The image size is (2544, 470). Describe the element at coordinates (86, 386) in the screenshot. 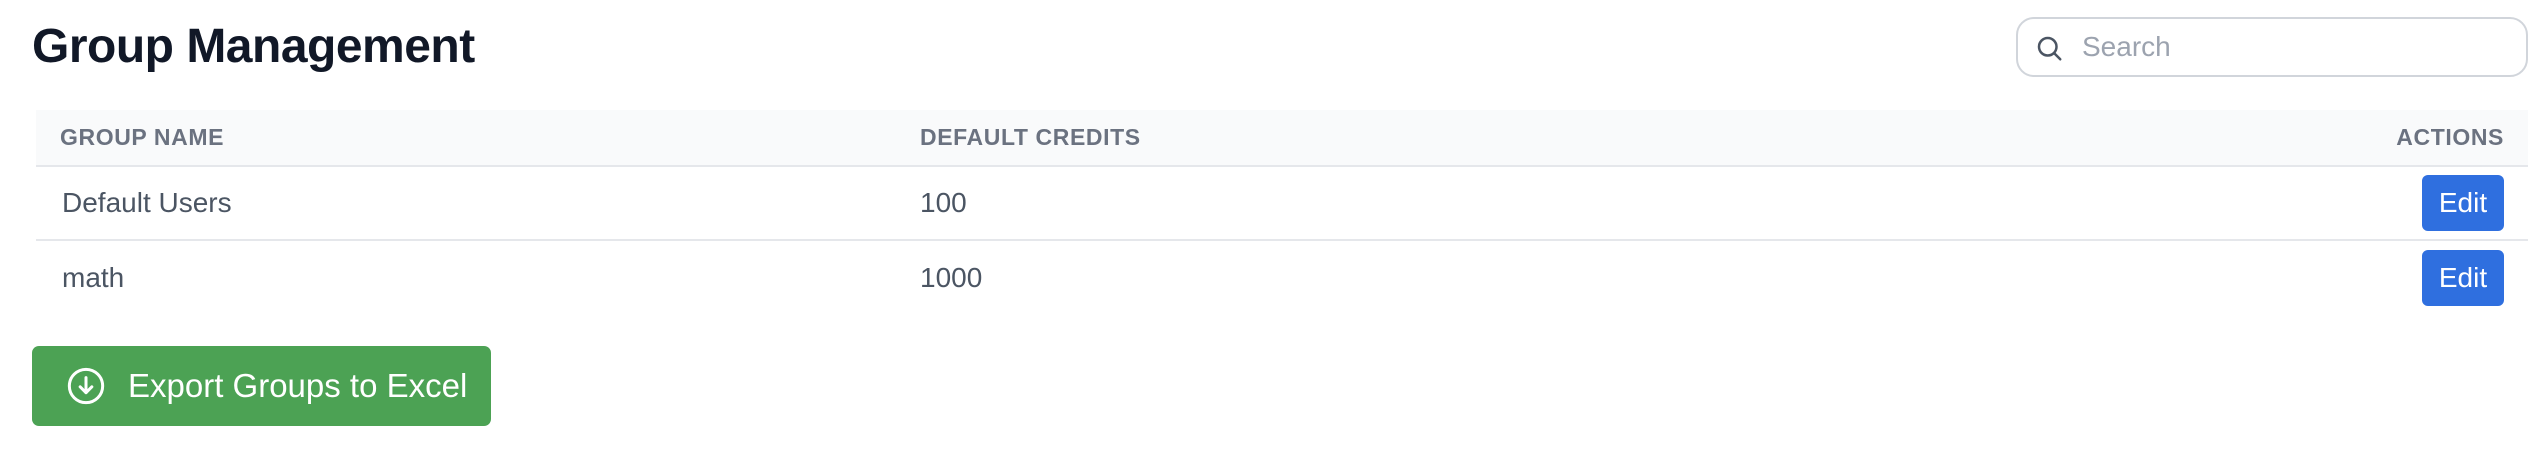

I see `download-circle-icon` at that location.